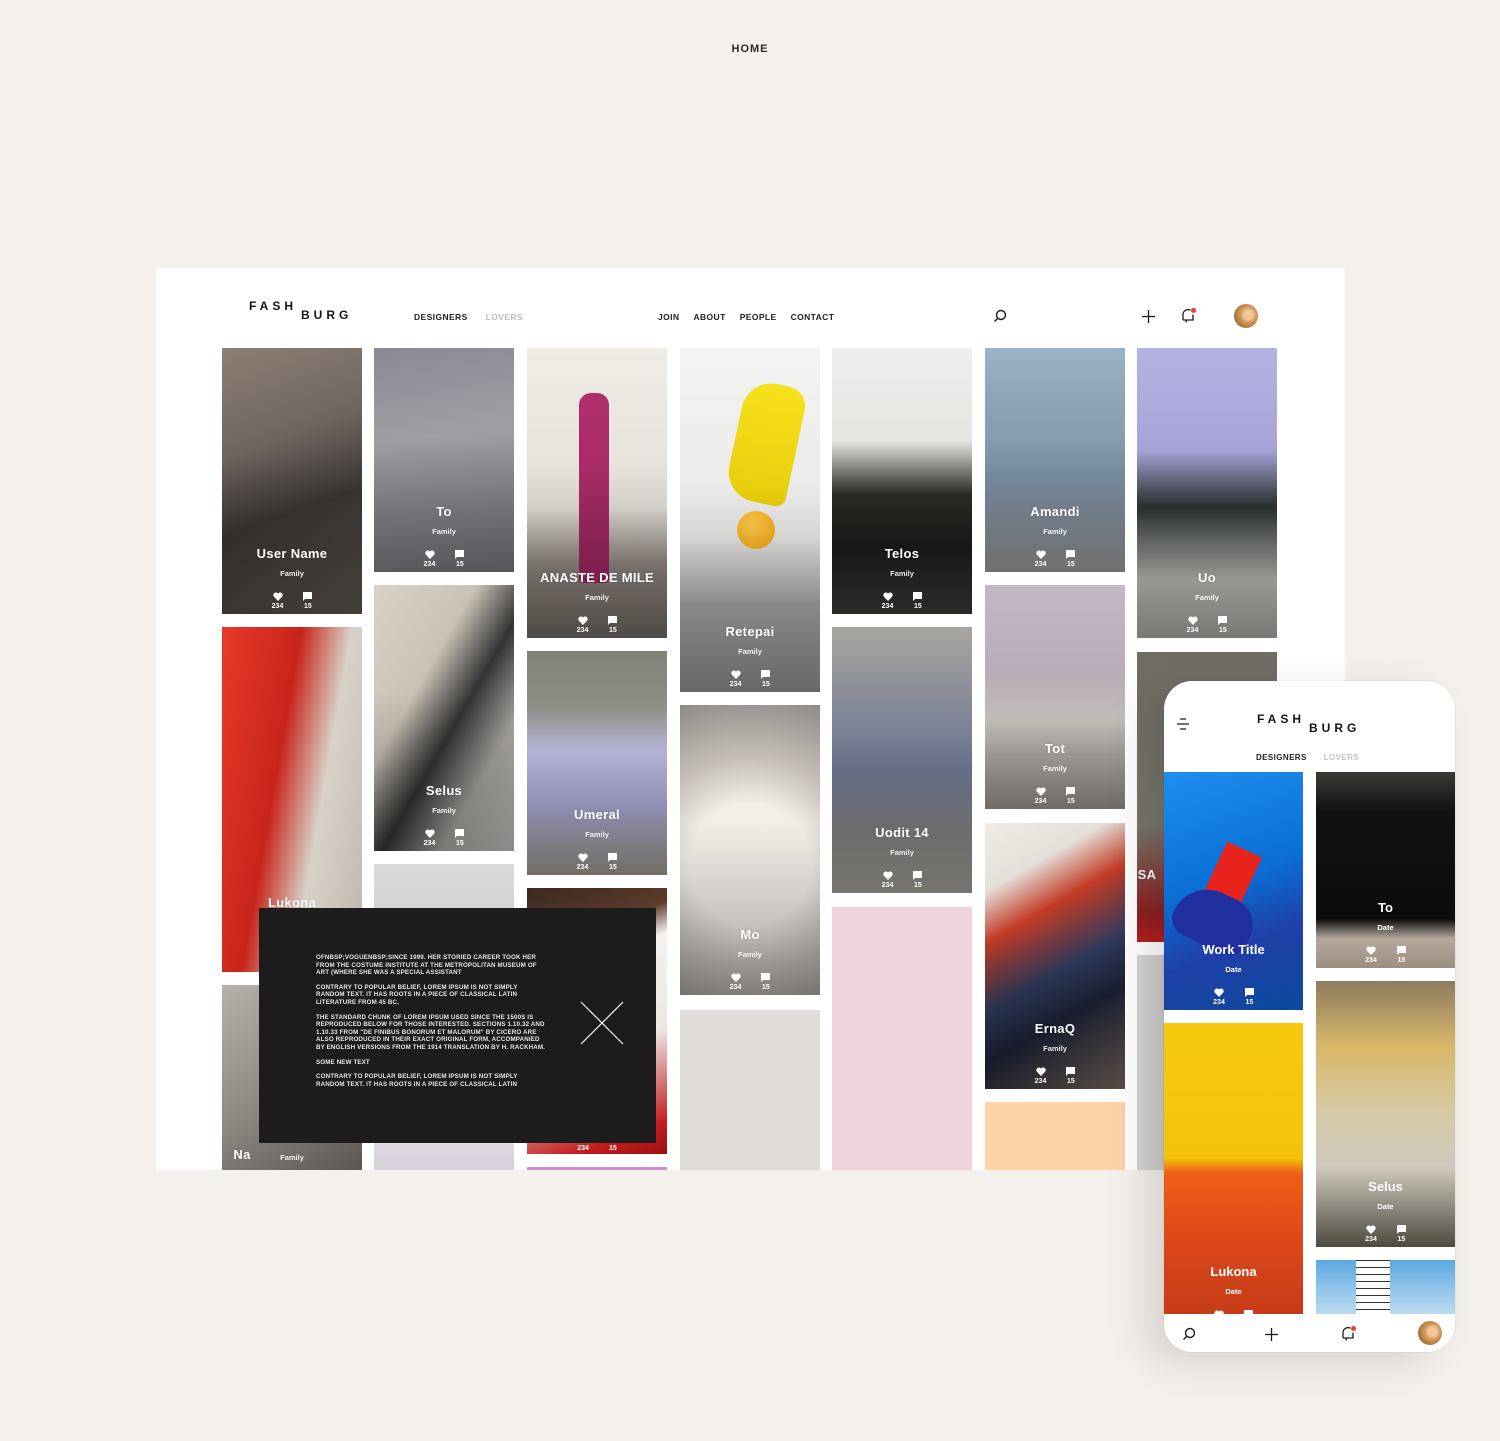  Describe the element at coordinates (1055, 697) in the screenshot. I see `card: Tot Family 234 15` at that location.